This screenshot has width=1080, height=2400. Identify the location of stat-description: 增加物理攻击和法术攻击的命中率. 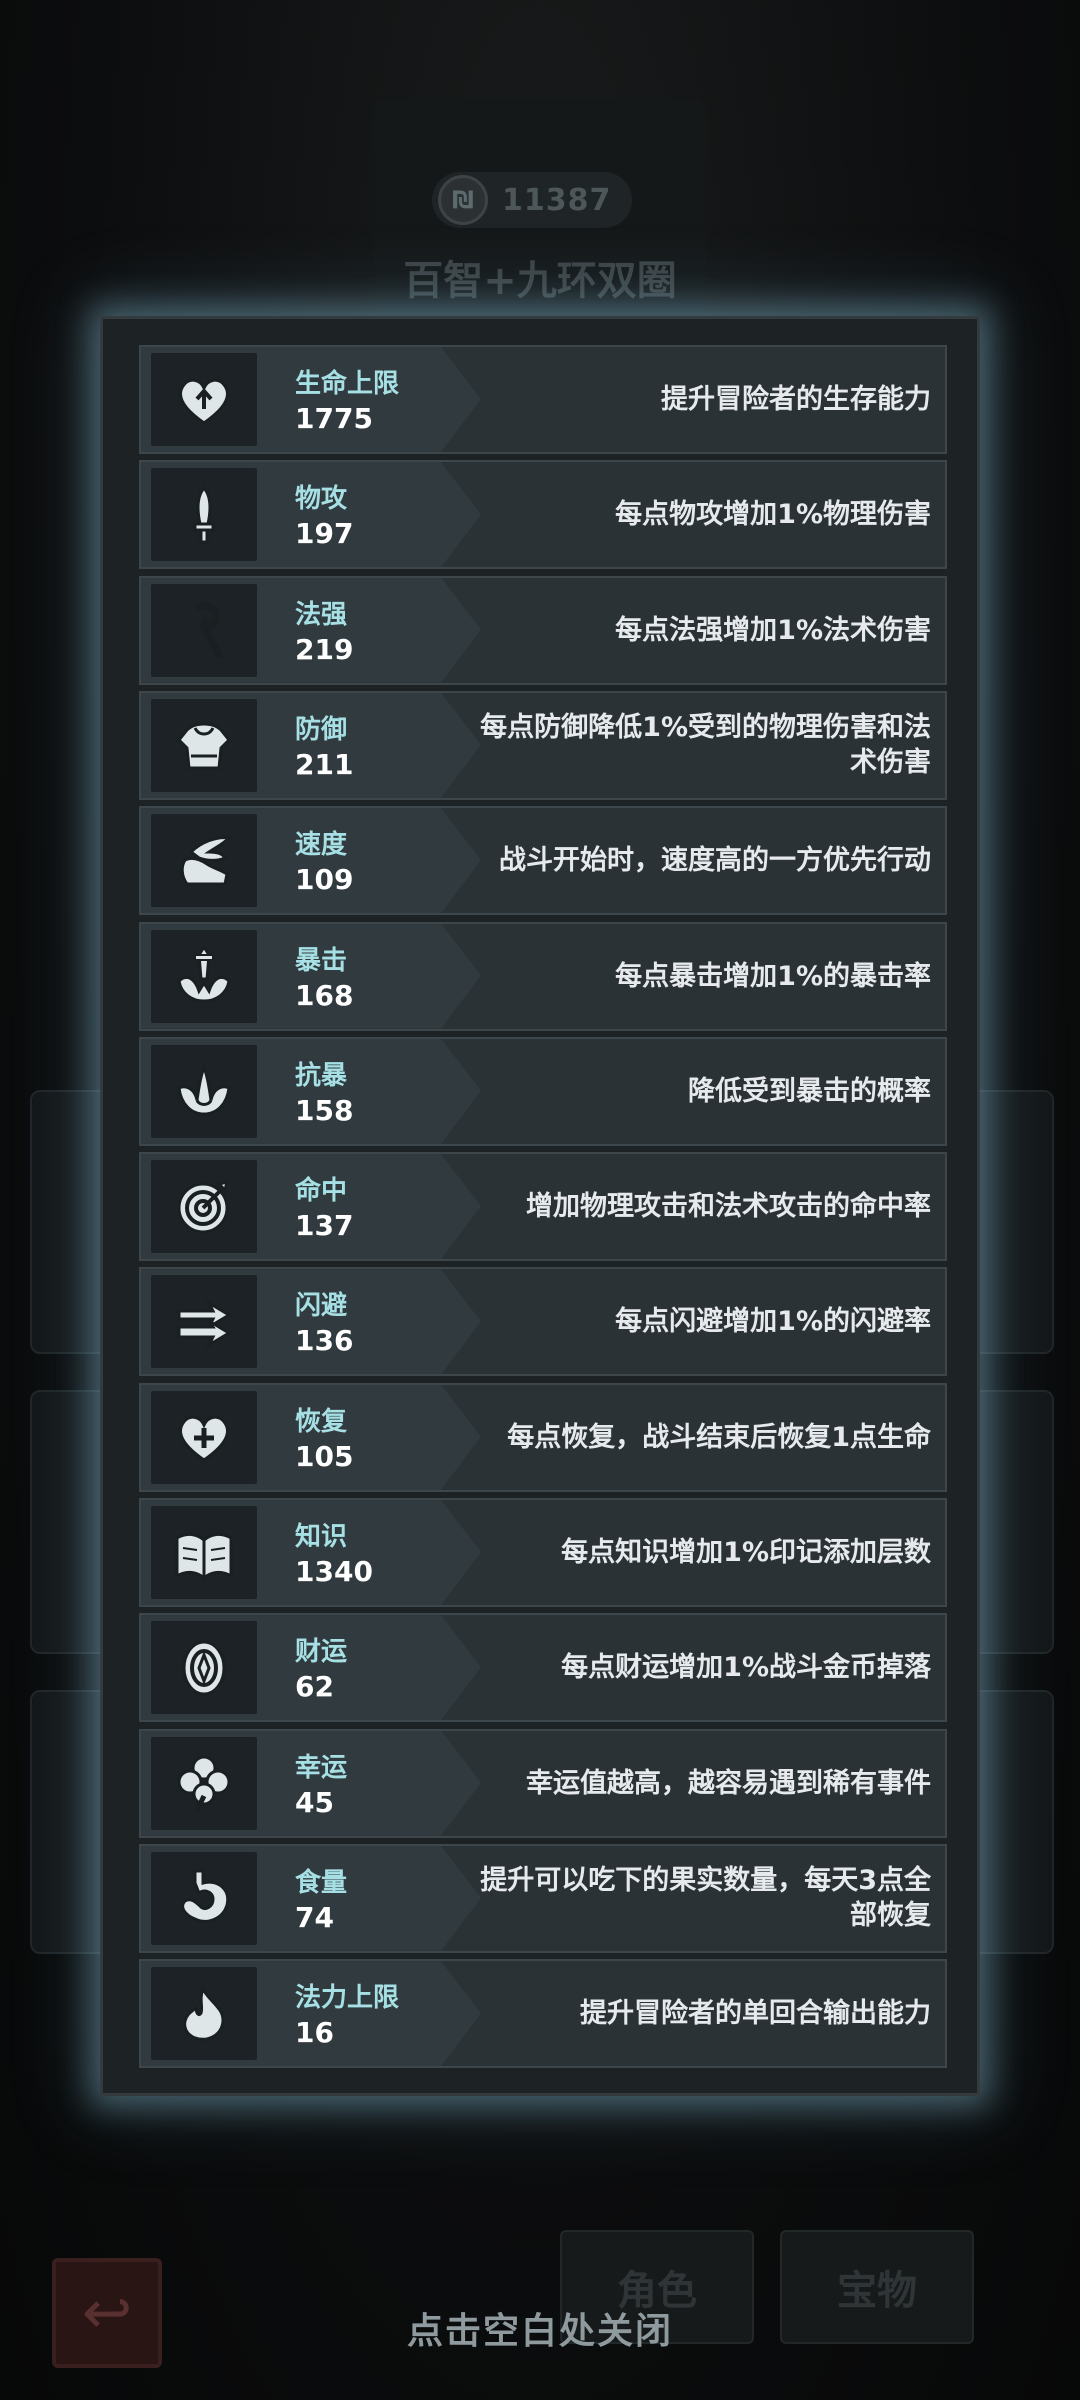
(728, 1207).